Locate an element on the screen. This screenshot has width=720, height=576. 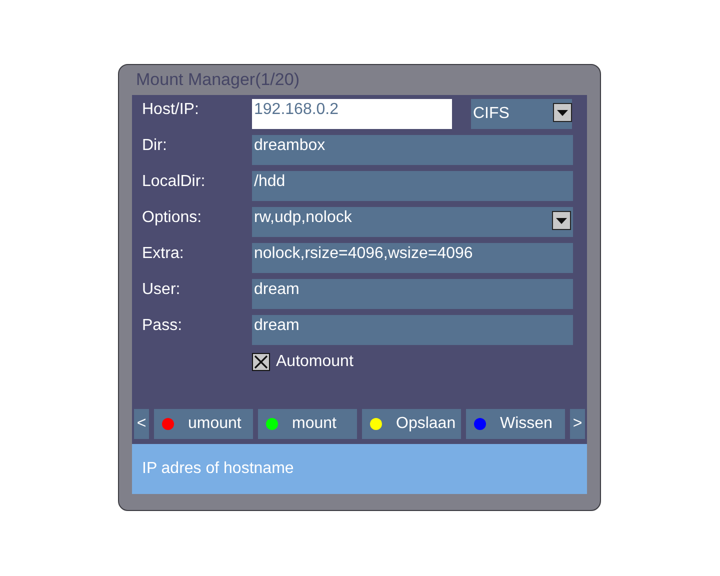
field-label: Dir: is located at coordinates (155, 146).